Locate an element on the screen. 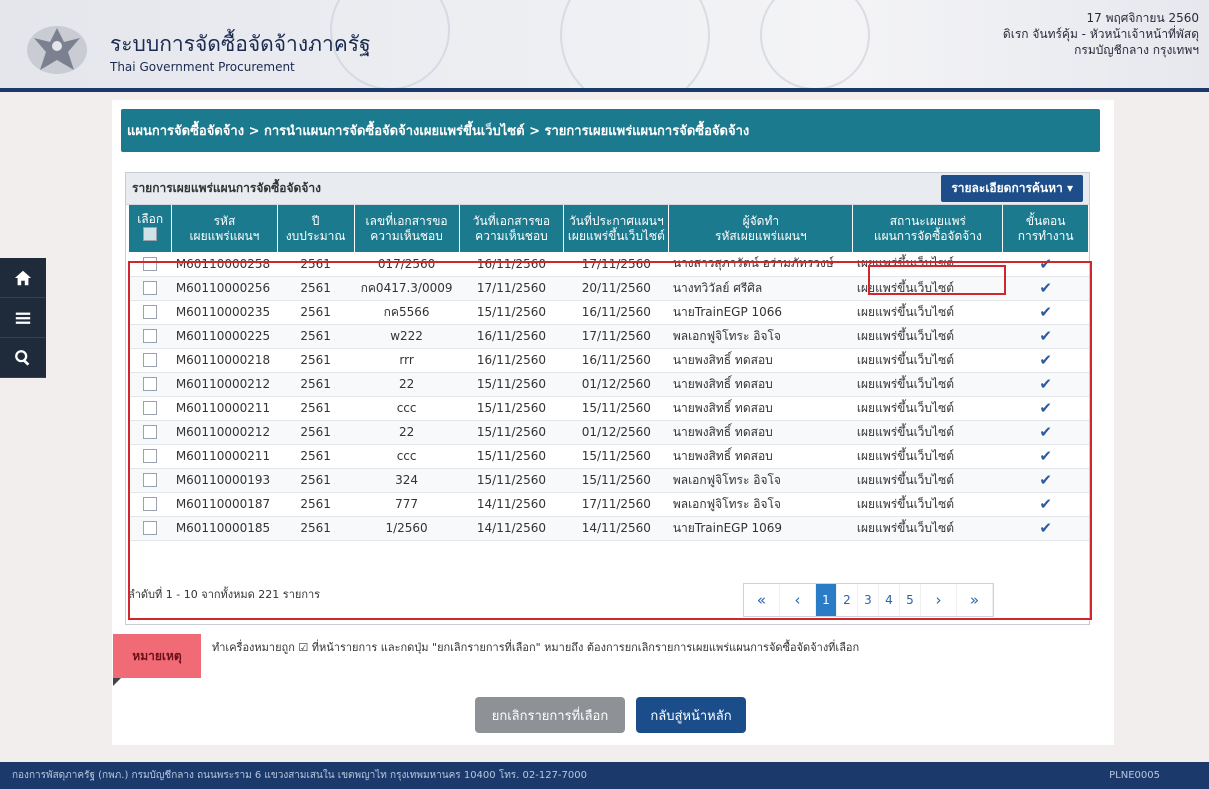 This screenshot has width=1209, height=789. system-subtitle: Thai Government Procurement is located at coordinates (202, 67).